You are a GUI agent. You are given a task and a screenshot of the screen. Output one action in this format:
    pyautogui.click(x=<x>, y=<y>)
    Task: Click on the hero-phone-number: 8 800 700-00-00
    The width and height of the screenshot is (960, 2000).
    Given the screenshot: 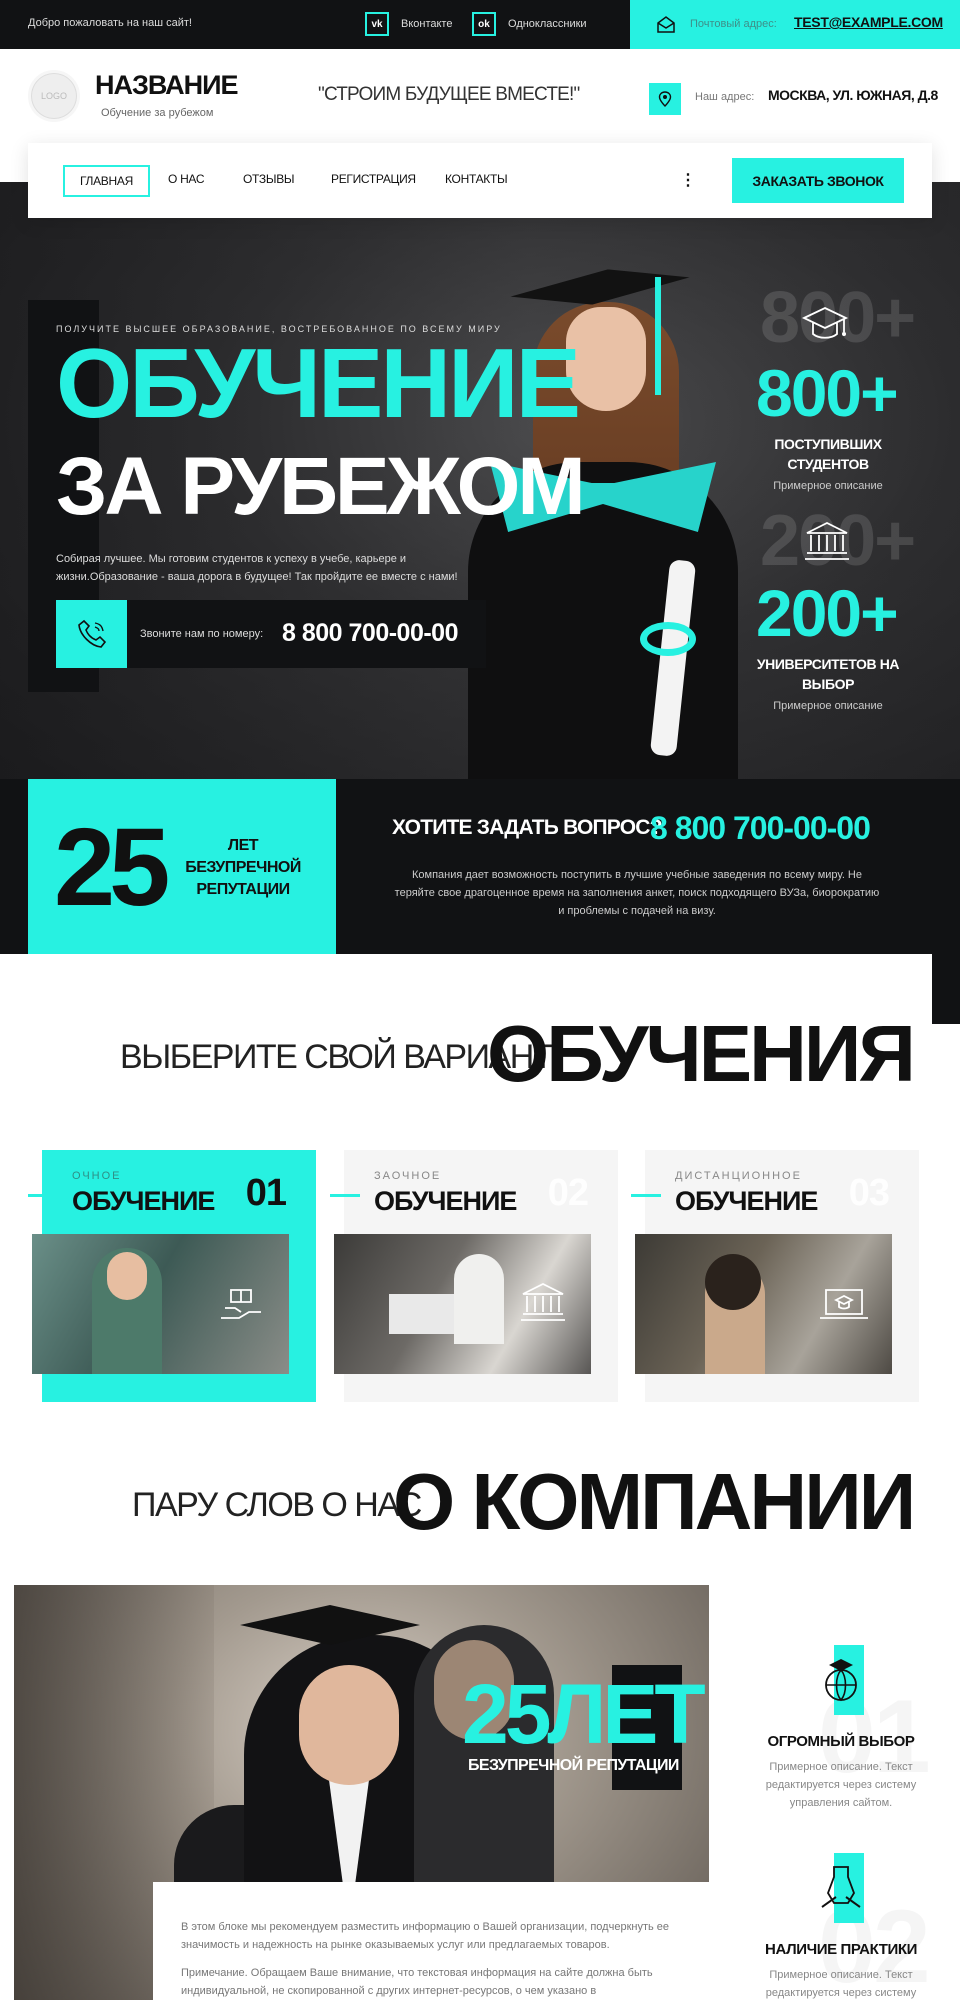 What is the action you would take?
    pyautogui.click(x=370, y=633)
    